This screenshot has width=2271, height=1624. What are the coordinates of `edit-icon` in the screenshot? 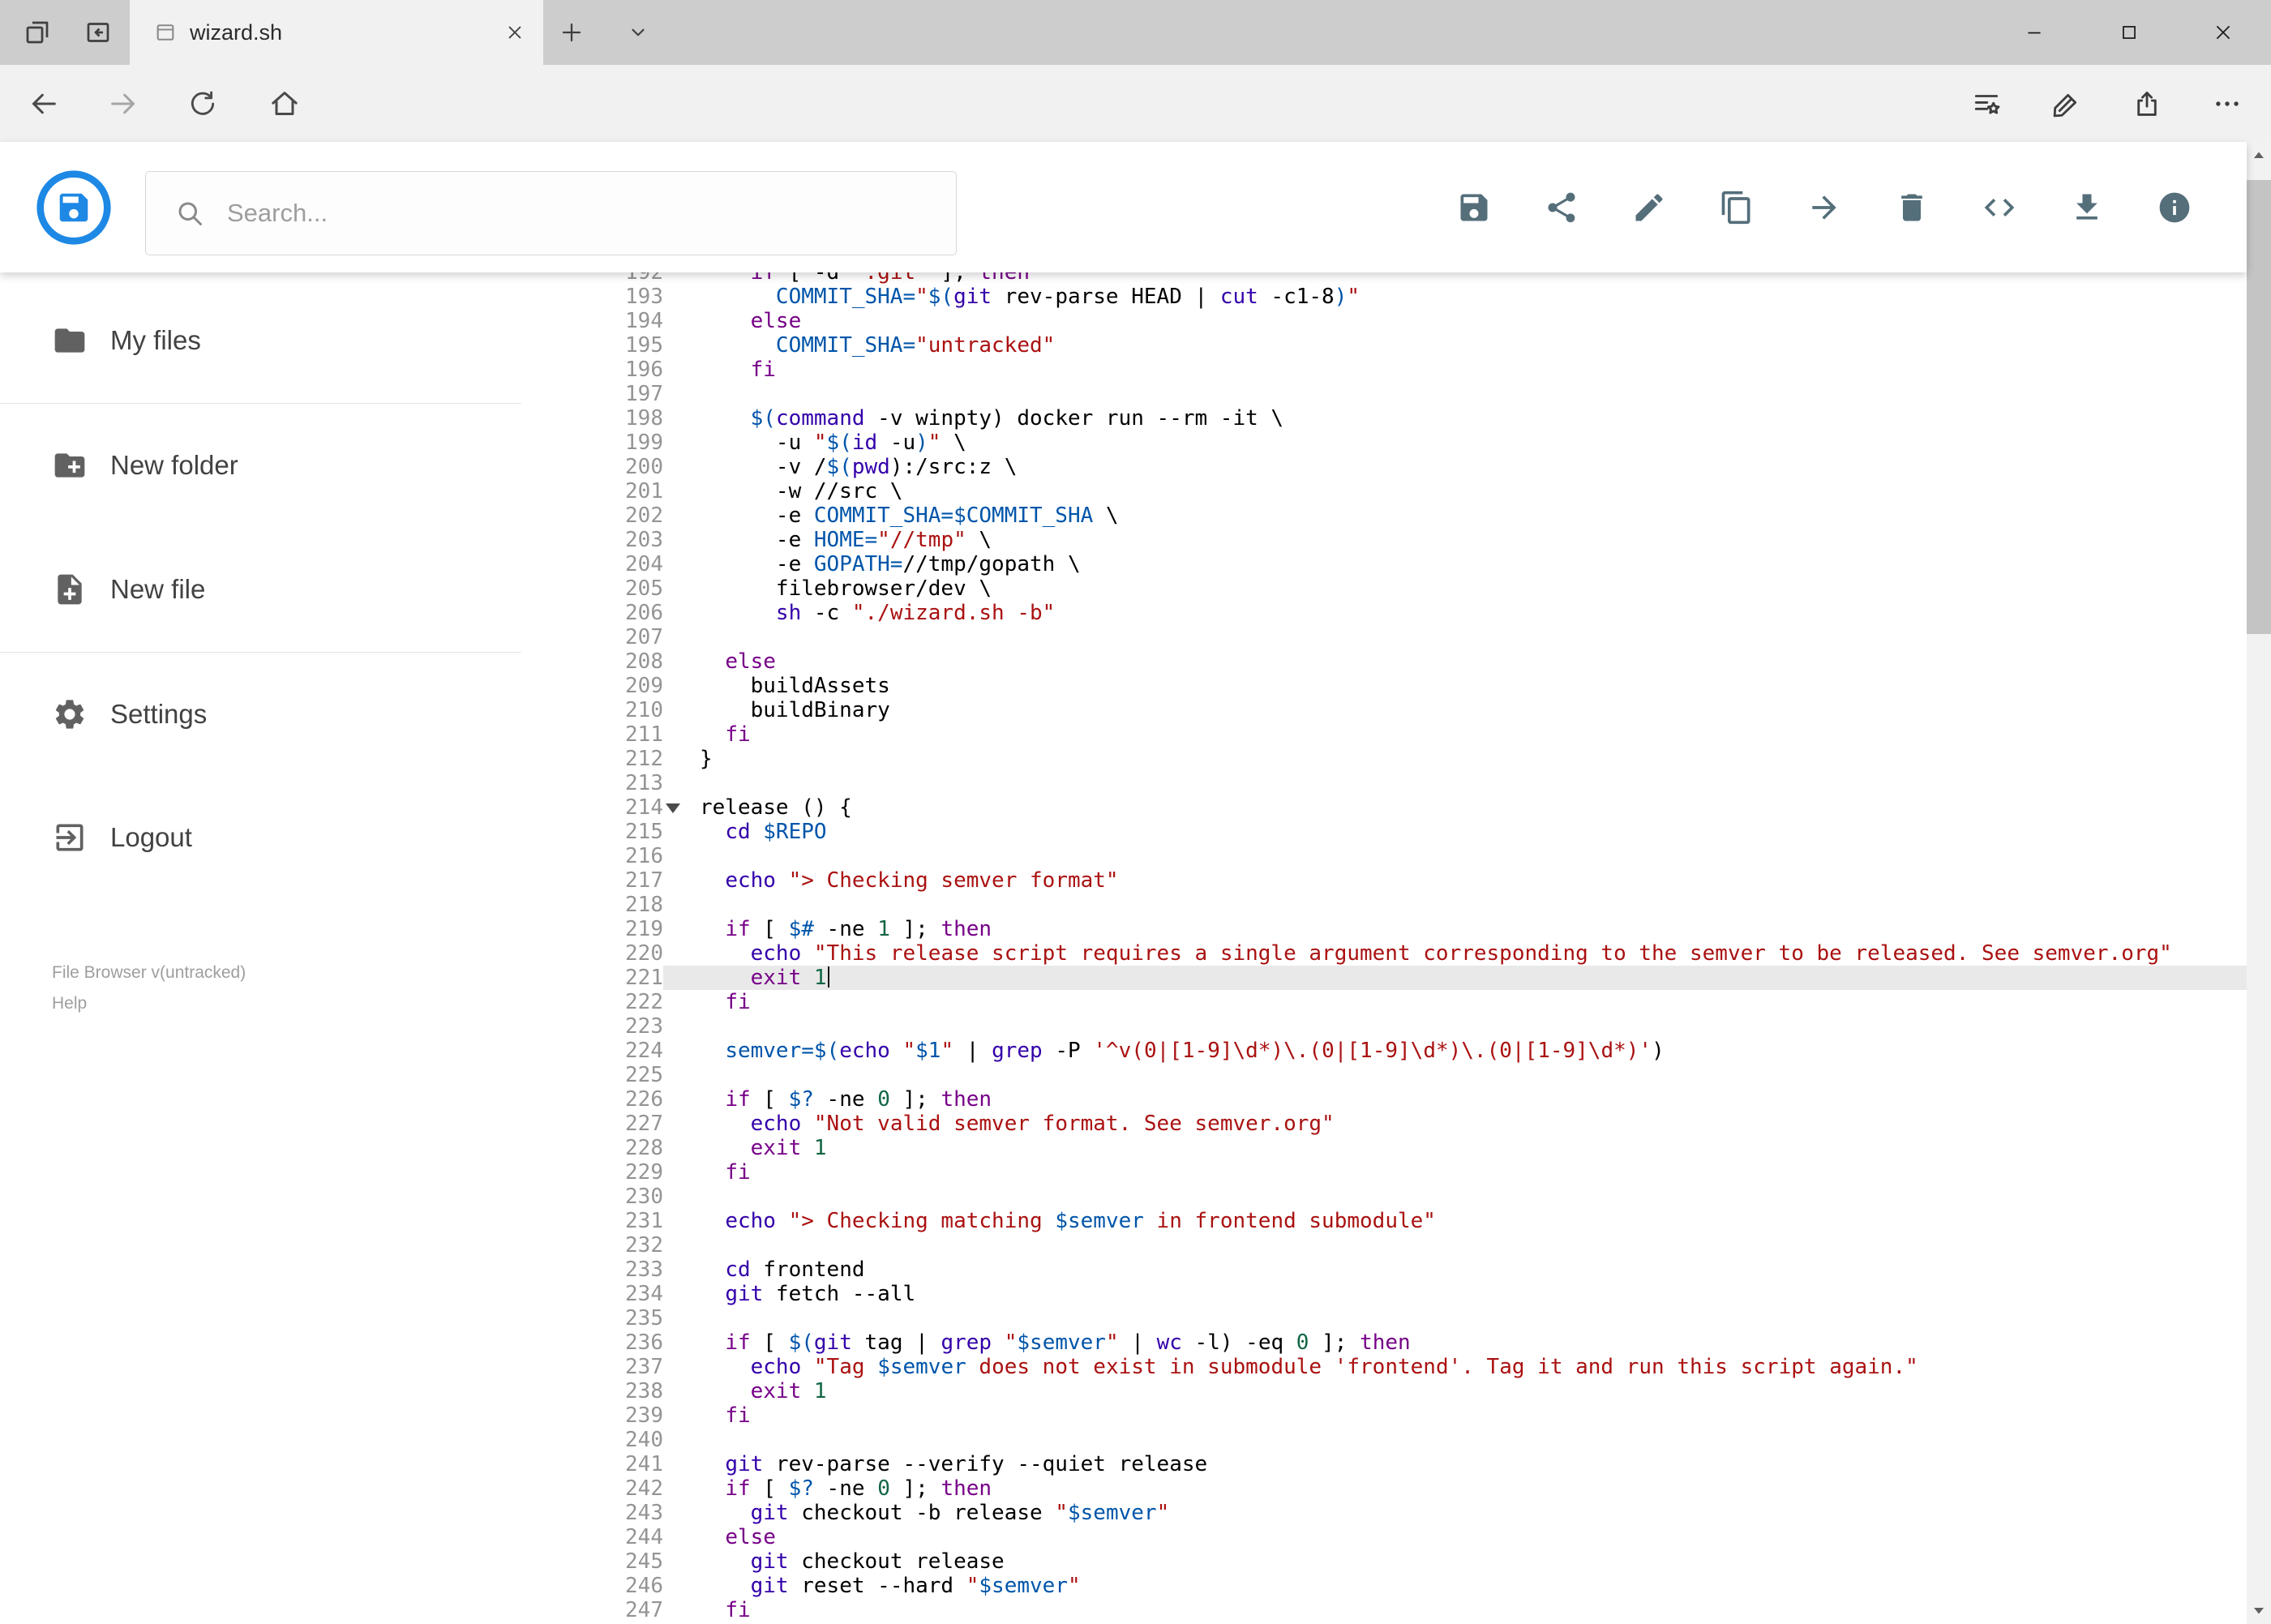 It's located at (1649, 208).